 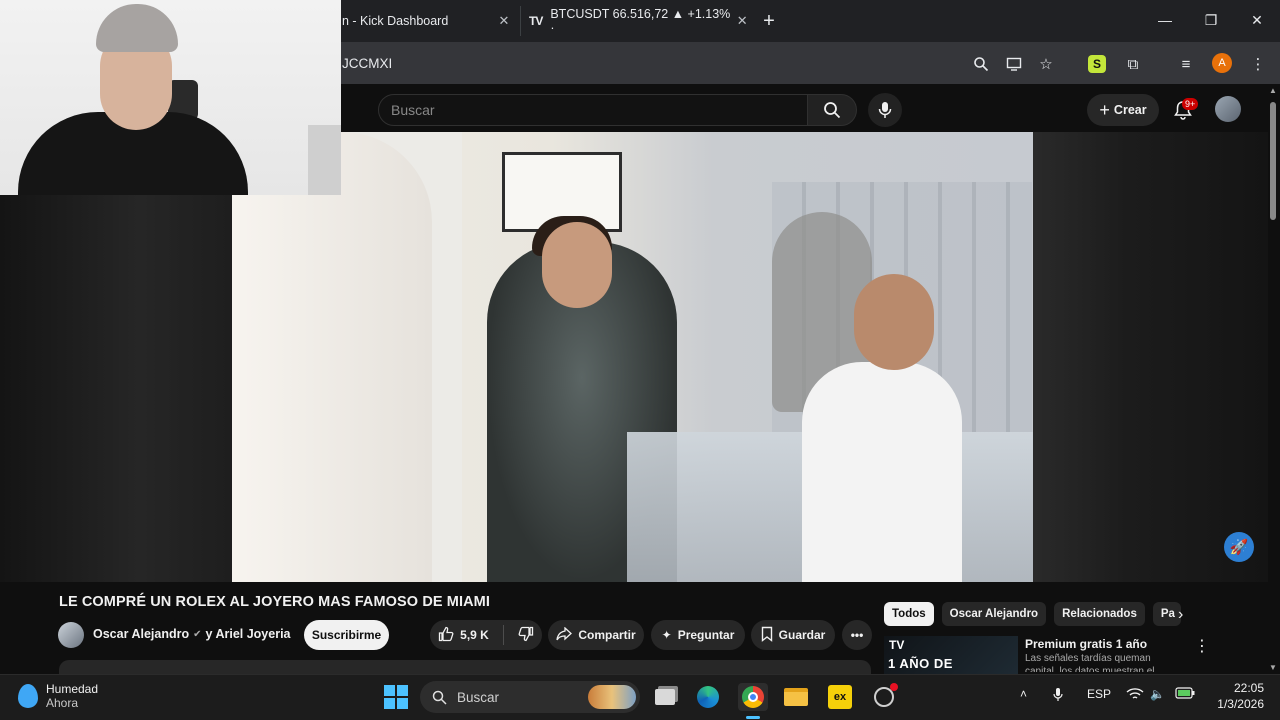 I want to click on new-tab-icon: +, so click(x=769, y=21).